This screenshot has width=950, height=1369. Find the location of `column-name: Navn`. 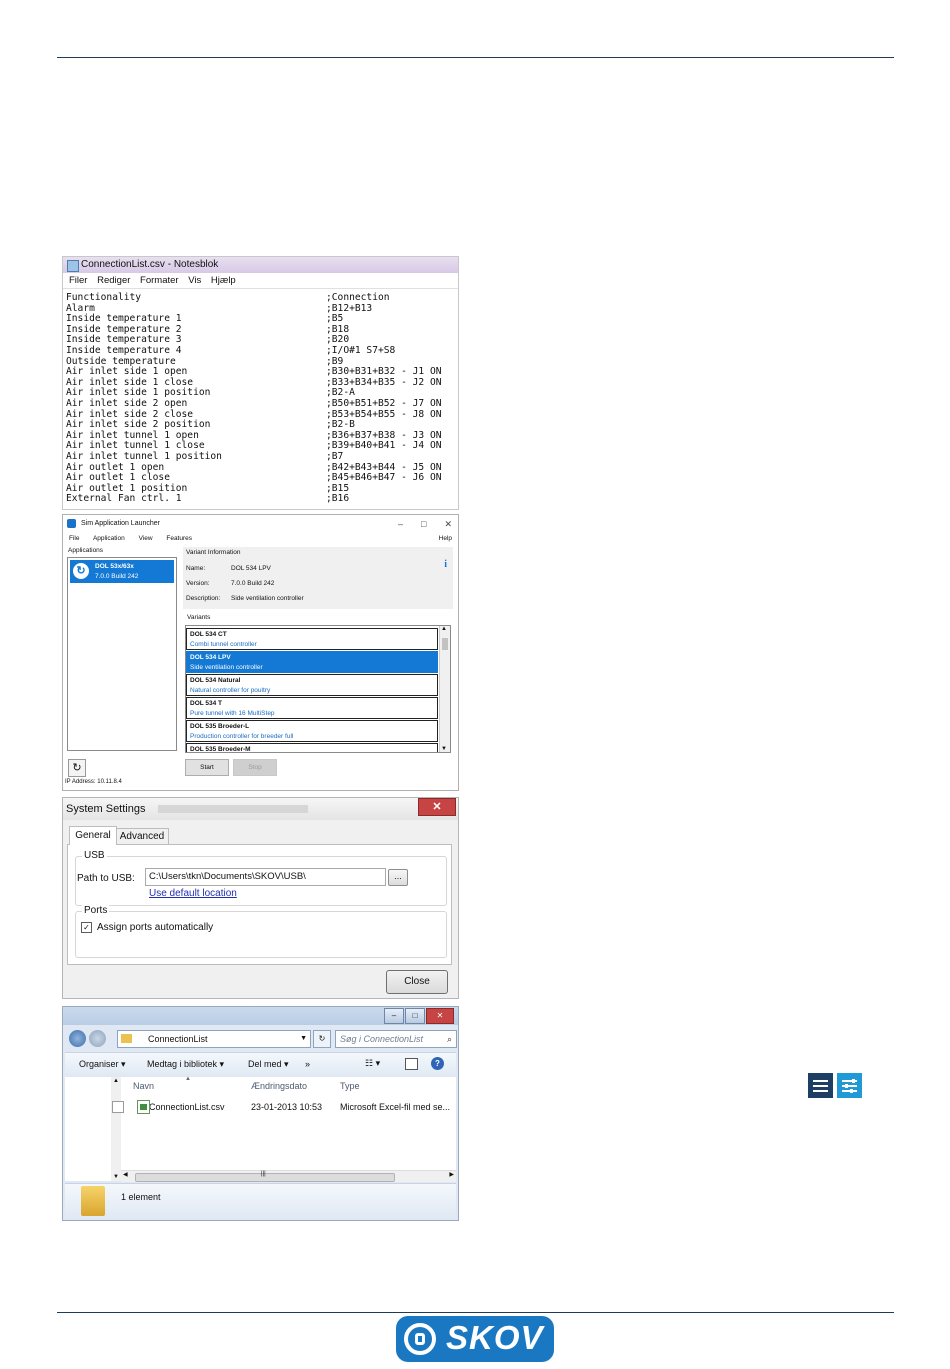

column-name: Navn is located at coordinates (143, 1086).